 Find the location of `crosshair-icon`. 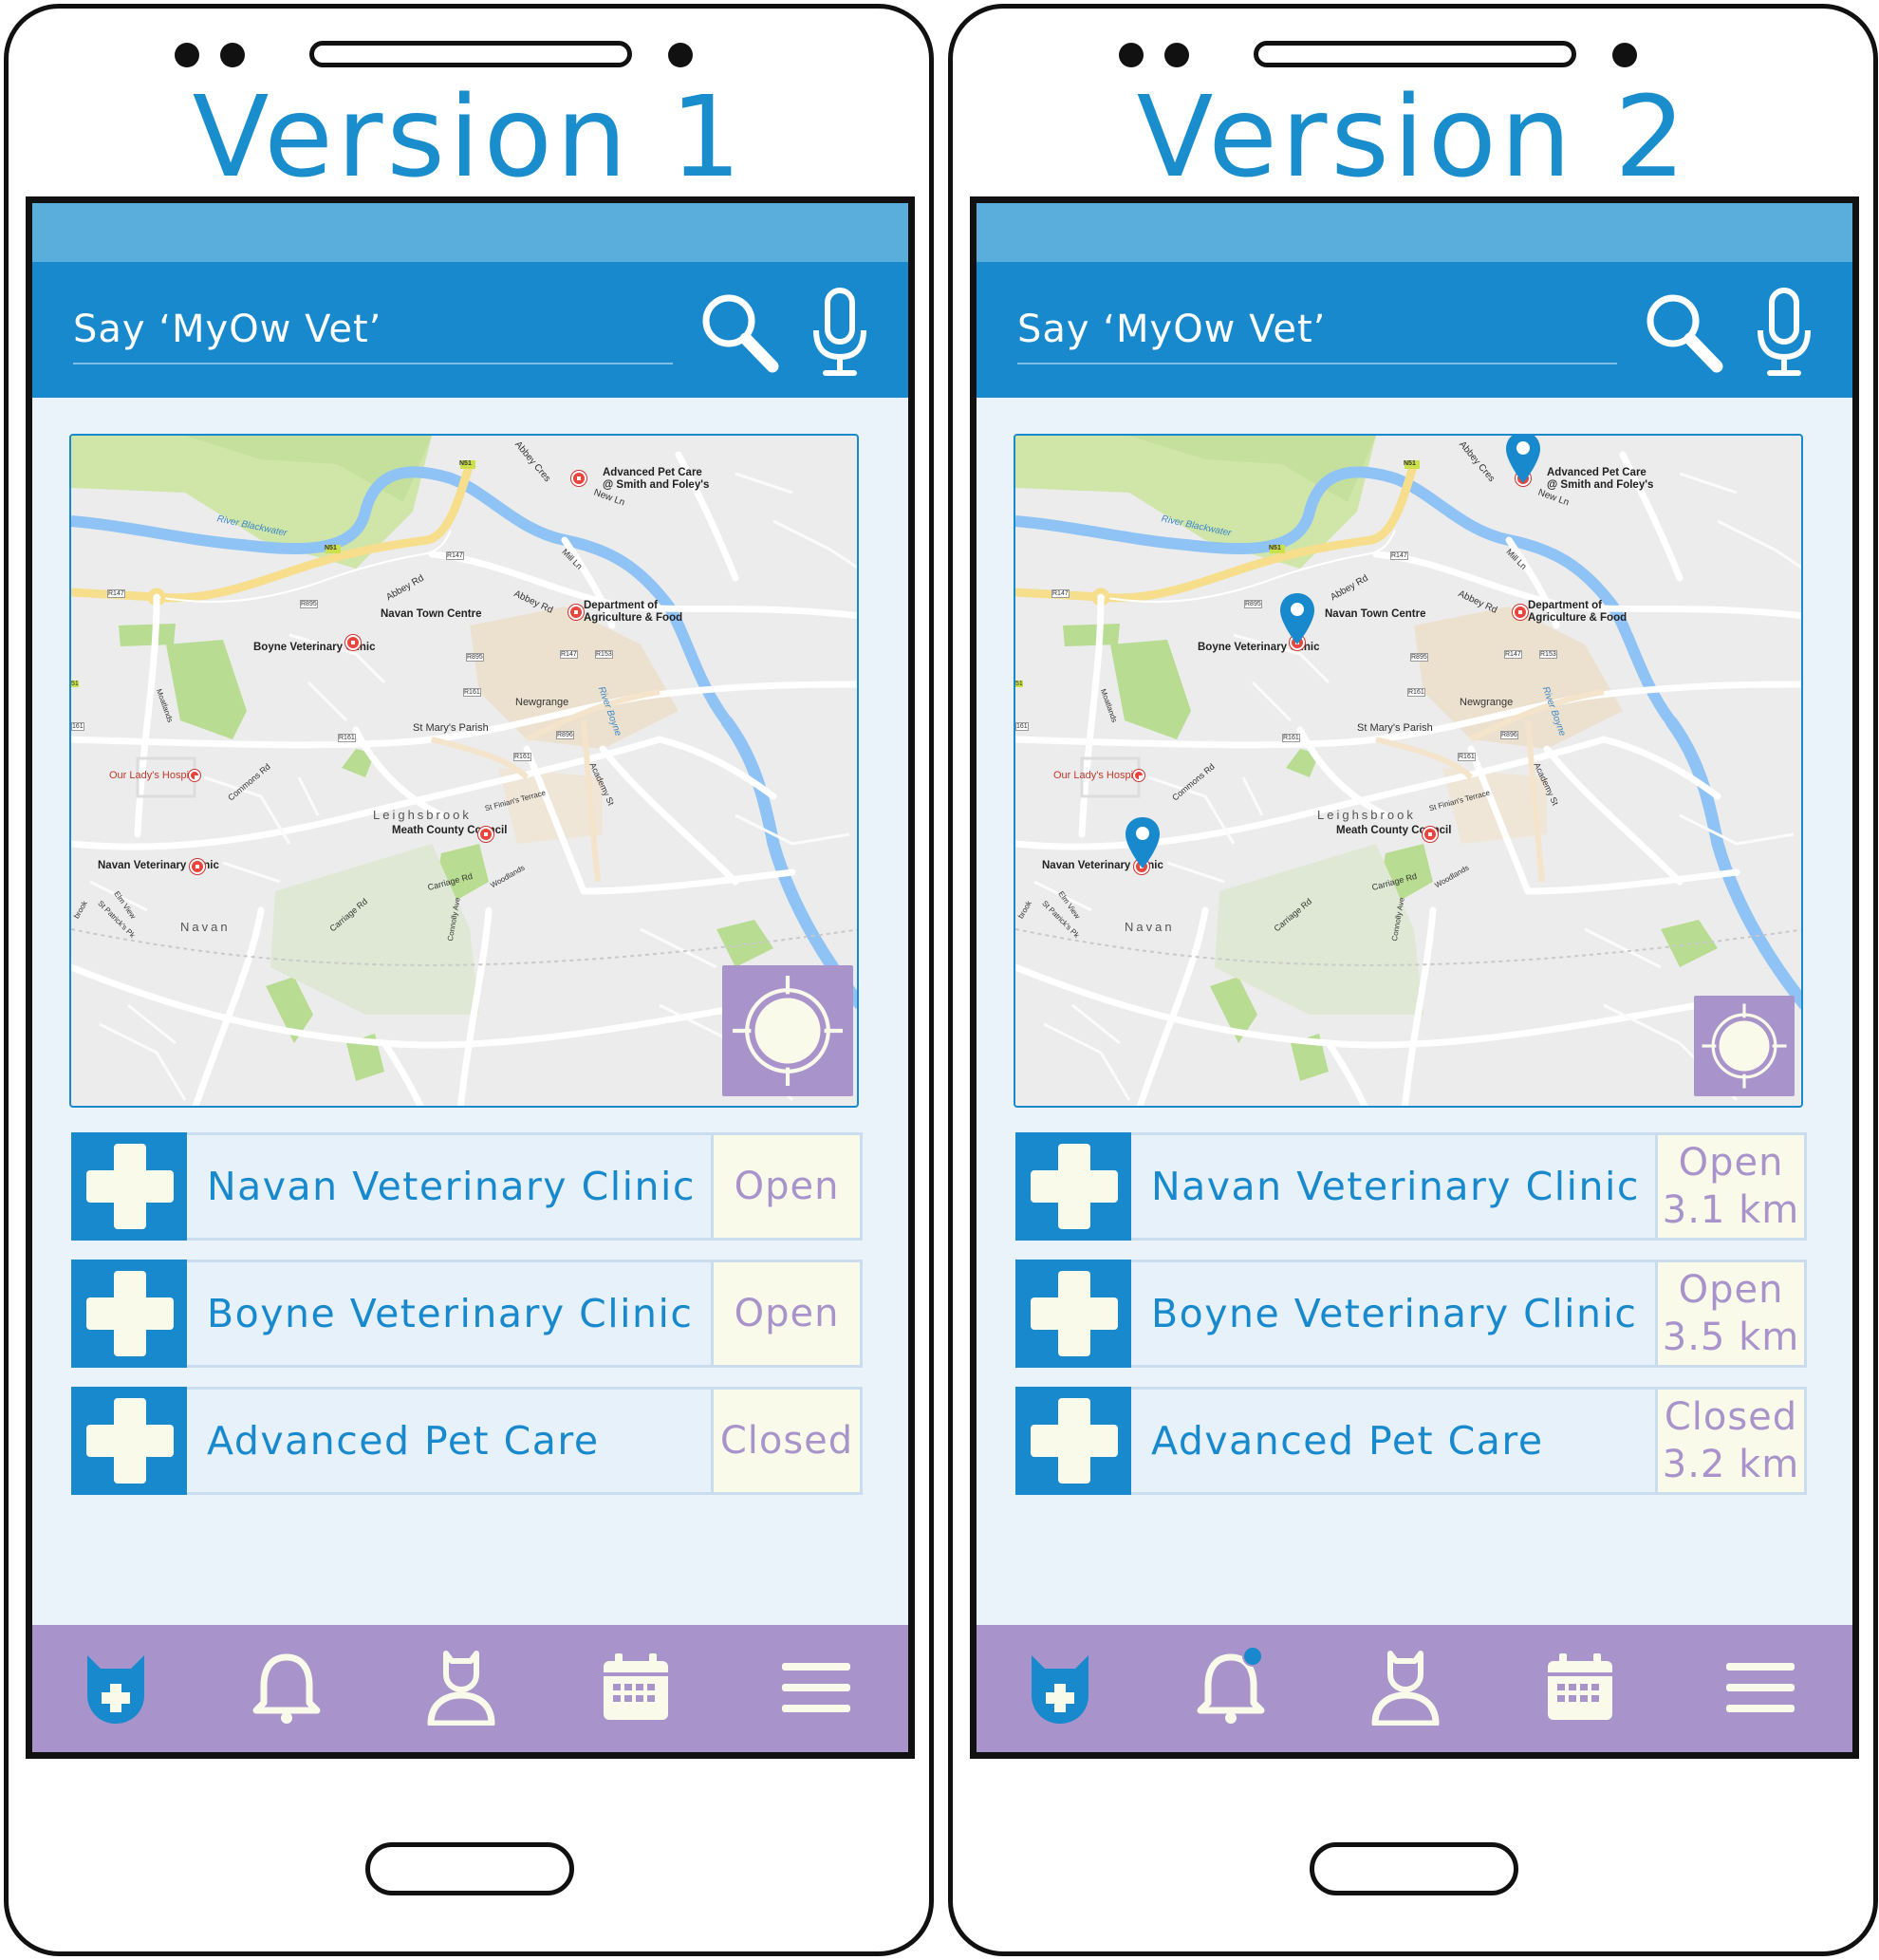

crosshair-icon is located at coordinates (788, 1031).